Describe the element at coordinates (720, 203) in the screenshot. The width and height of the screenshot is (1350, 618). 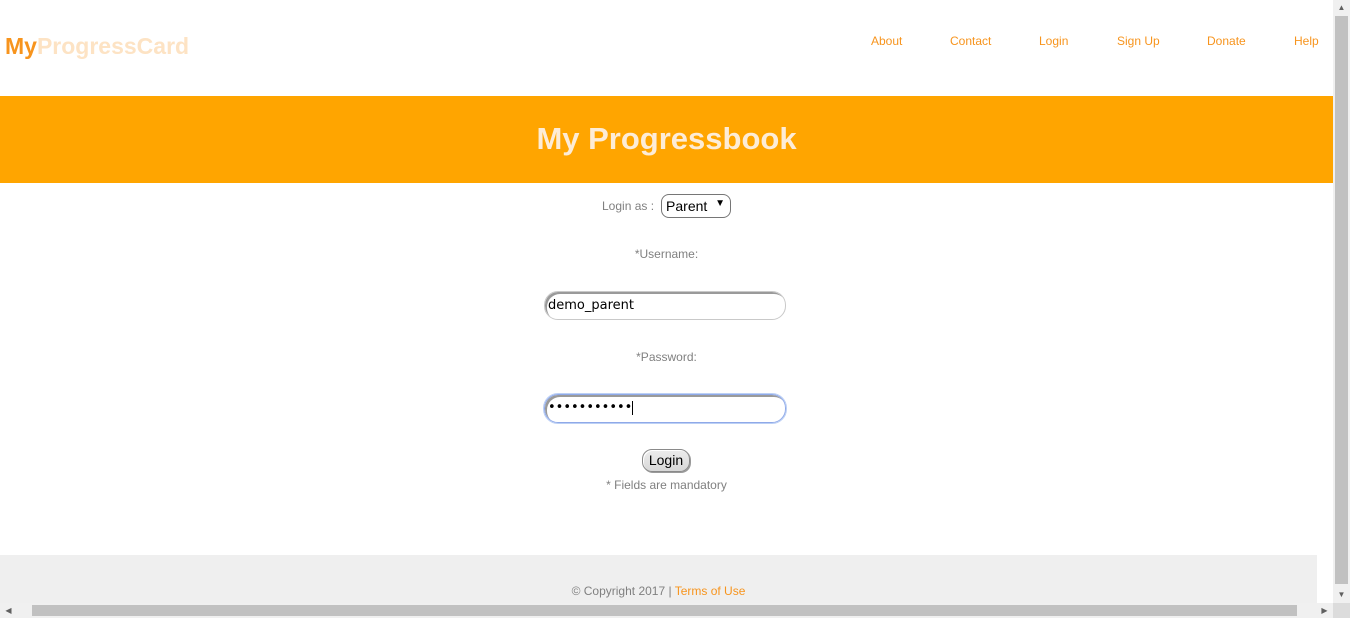
I see `chevron-down-icon: ▼` at that location.